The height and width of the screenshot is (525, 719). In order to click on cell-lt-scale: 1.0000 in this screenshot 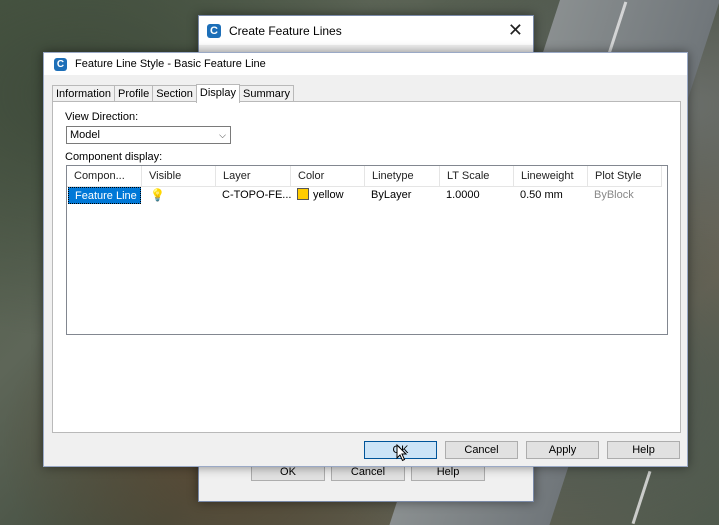, I will do `click(477, 195)`.